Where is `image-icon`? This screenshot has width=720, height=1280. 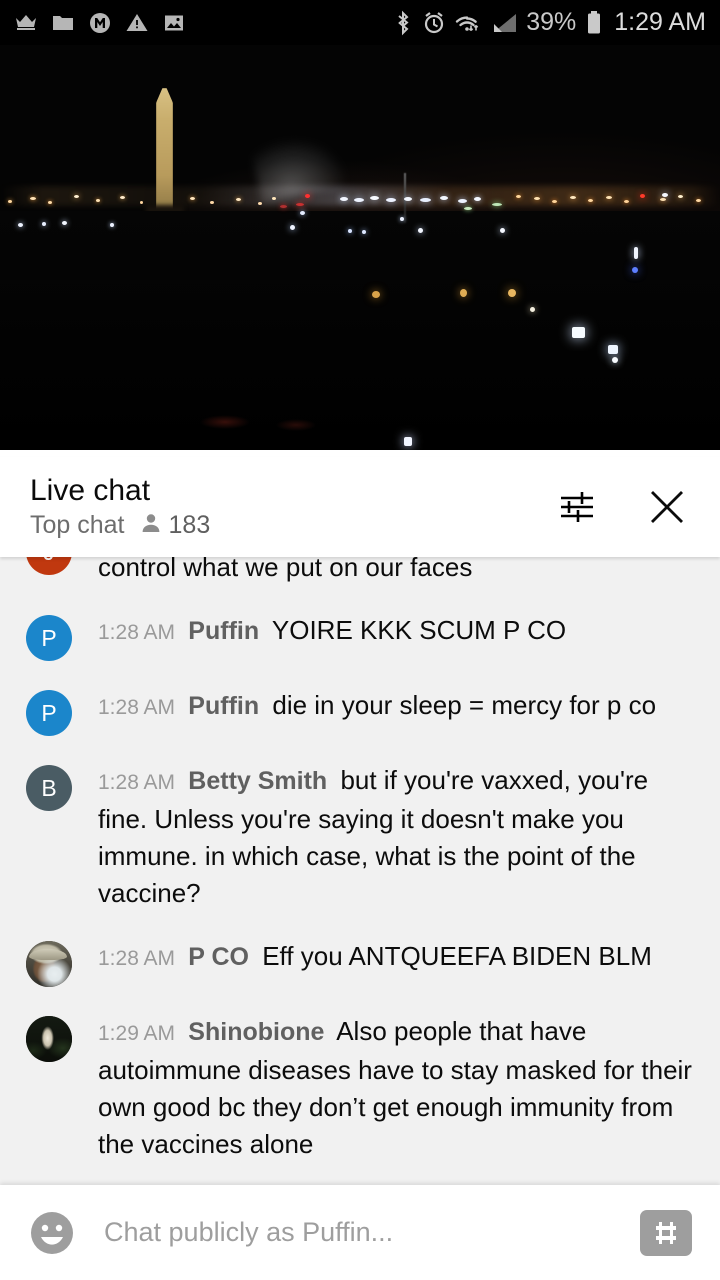 image-icon is located at coordinates (174, 23).